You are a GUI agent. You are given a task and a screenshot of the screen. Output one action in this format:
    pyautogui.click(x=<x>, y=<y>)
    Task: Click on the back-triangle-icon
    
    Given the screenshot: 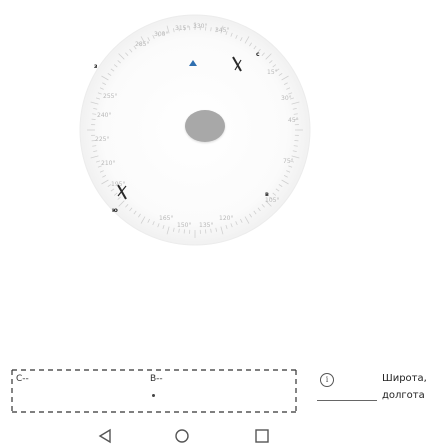 What is the action you would take?
    pyautogui.click(x=105, y=436)
    